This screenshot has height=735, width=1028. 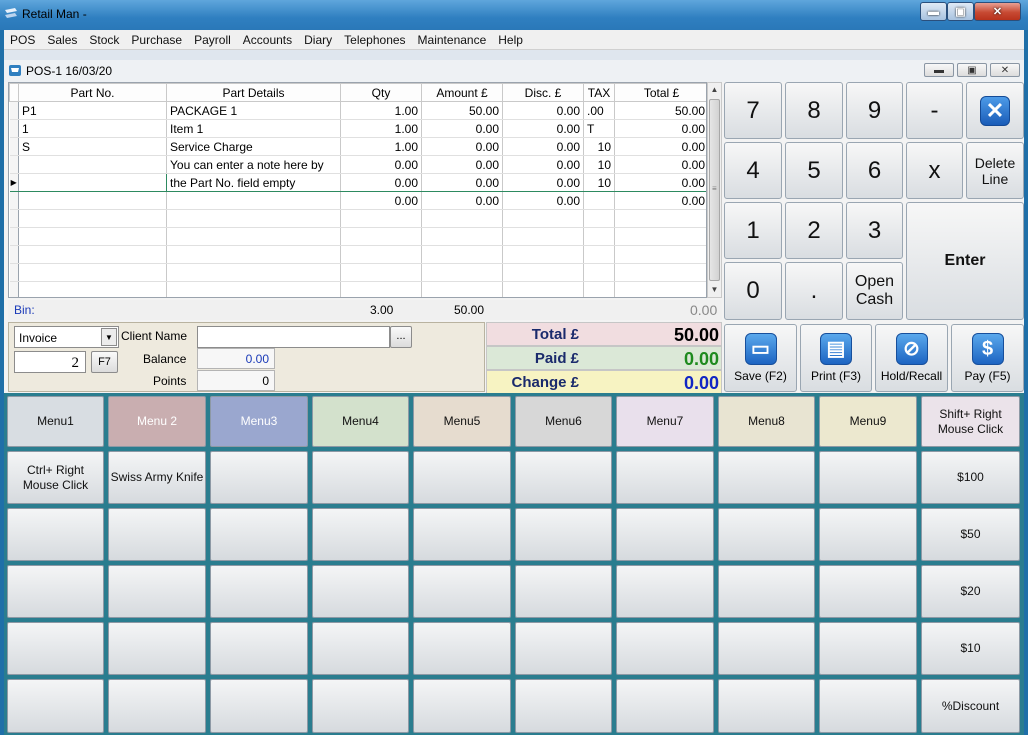 I want to click on key-8: 8, so click(x=814, y=110).